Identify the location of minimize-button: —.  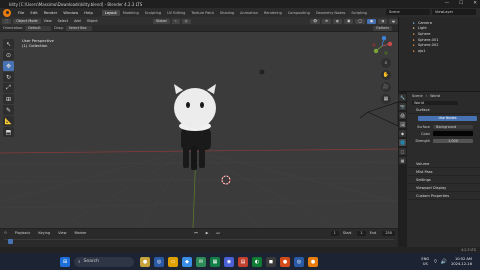
(447, 3).